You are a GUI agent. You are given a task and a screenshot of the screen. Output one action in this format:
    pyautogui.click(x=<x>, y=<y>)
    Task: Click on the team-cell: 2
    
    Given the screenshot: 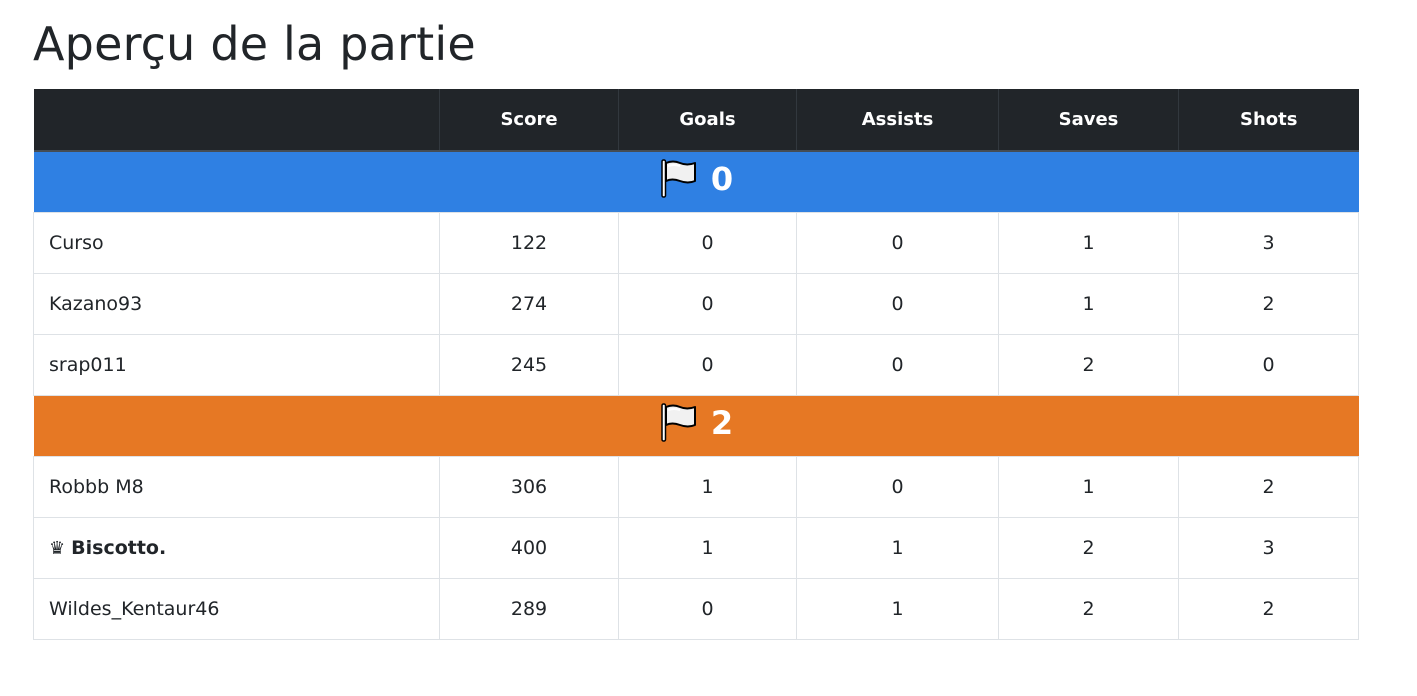 What is the action you would take?
    pyautogui.click(x=696, y=425)
    